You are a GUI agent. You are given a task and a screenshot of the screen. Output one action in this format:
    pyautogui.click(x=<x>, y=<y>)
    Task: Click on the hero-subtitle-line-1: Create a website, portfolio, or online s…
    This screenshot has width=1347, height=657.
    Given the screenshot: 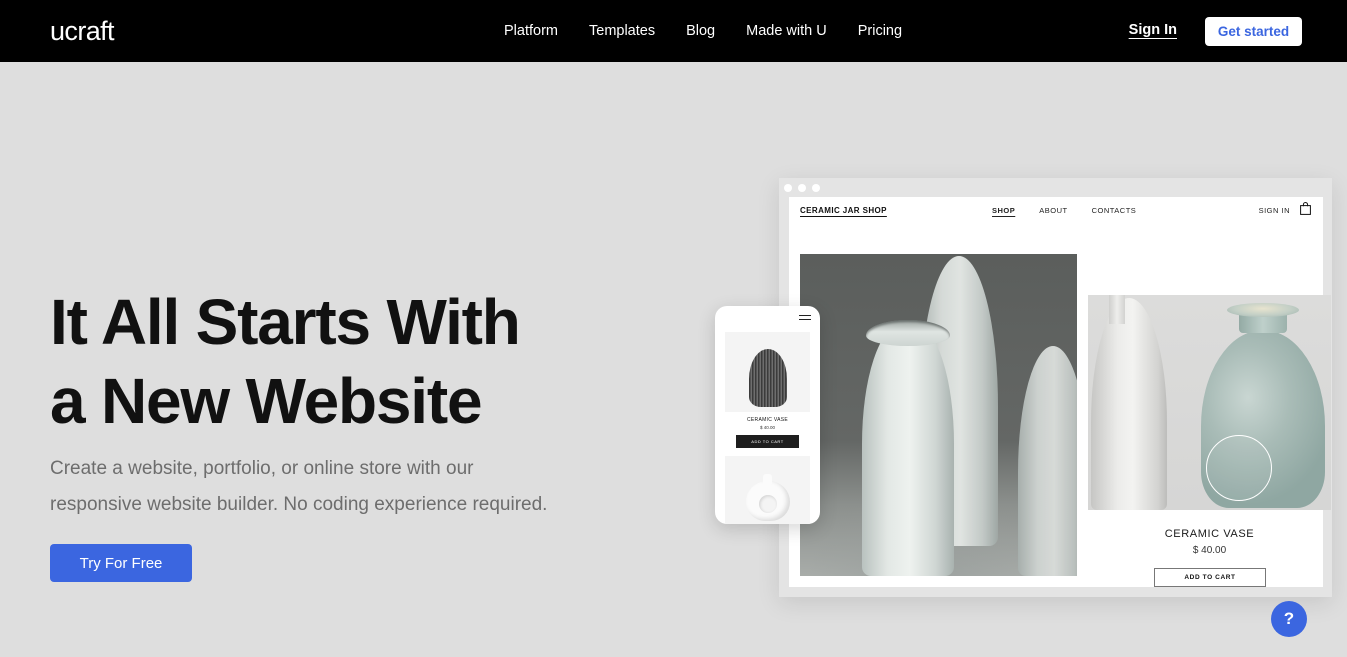 What is the action you would take?
    pyautogui.click(x=262, y=468)
    